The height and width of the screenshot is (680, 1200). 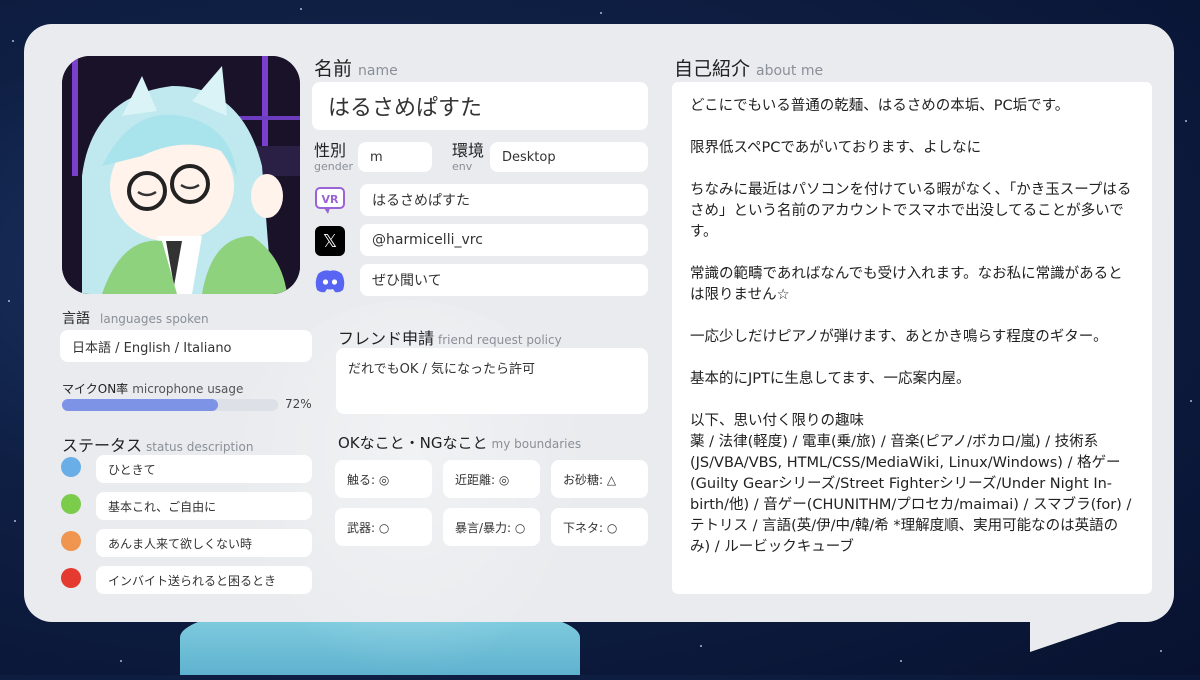 I want to click on boundary-dirty-jokes: 下ネタ: ○, so click(x=599, y=527).